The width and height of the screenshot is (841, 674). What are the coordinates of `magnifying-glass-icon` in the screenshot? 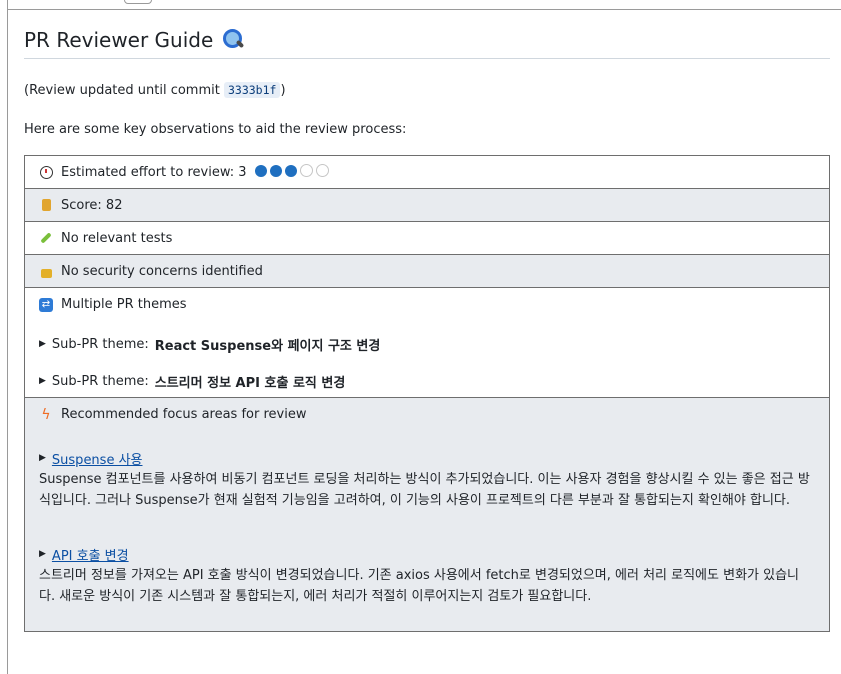 It's located at (233, 40).